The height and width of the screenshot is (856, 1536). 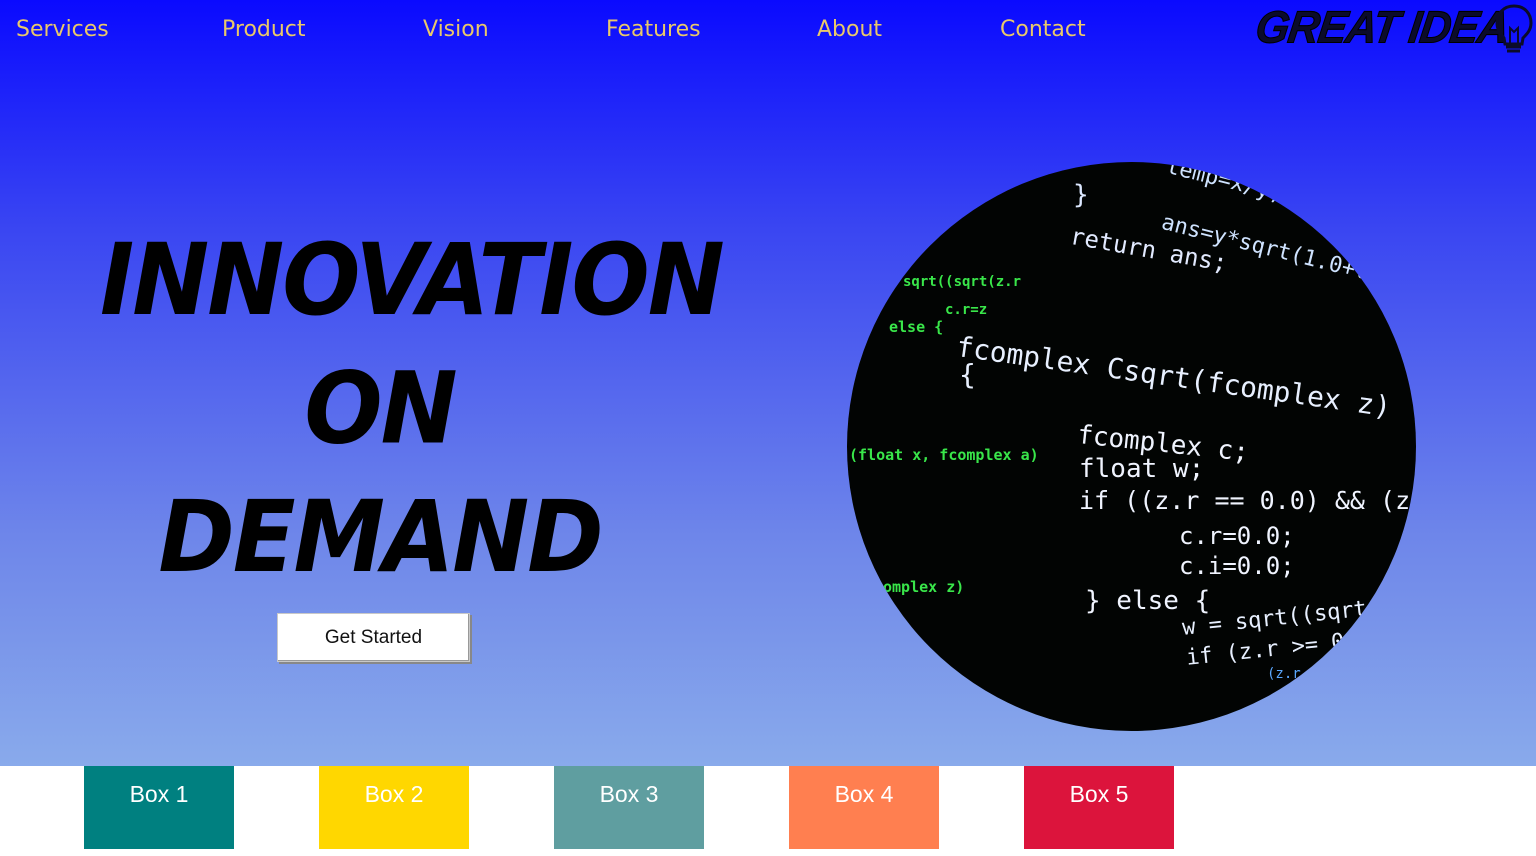 What do you see at coordinates (1247, 500) in the screenshot?
I see `code-line: if ((z.r == 0.0) && (z.i == 0.0))` at bounding box center [1247, 500].